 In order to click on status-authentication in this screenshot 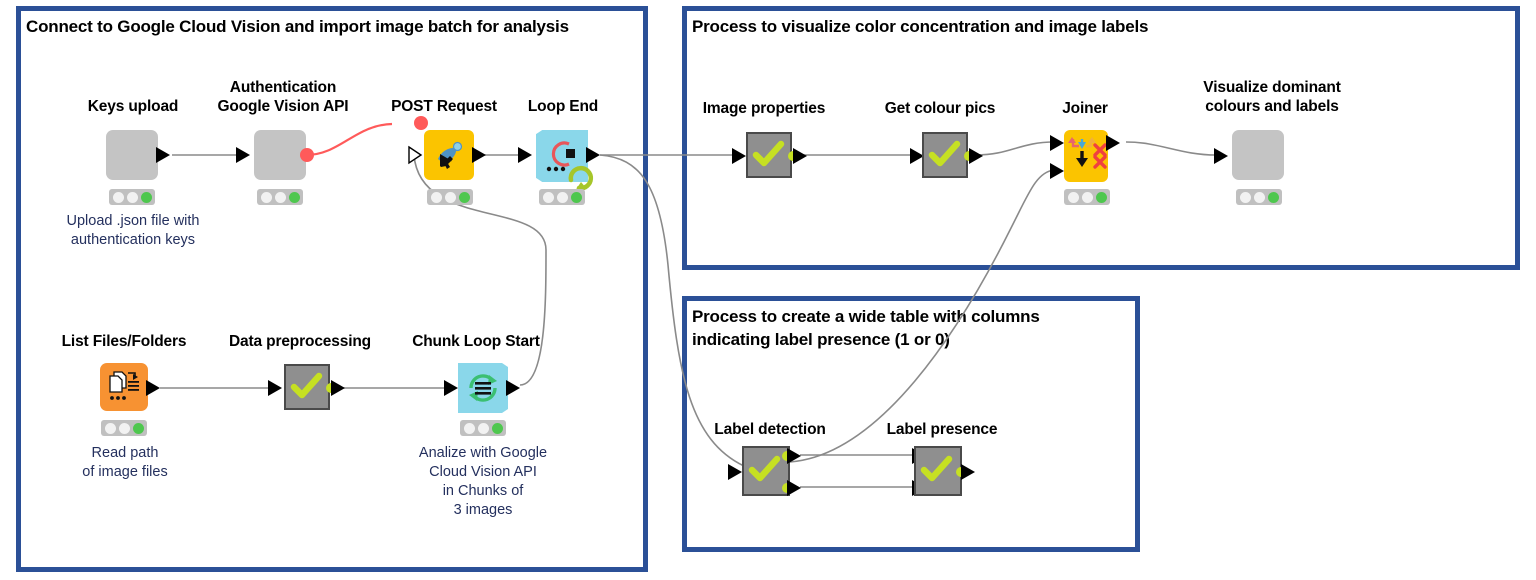, I will do `click(280, 197)`.